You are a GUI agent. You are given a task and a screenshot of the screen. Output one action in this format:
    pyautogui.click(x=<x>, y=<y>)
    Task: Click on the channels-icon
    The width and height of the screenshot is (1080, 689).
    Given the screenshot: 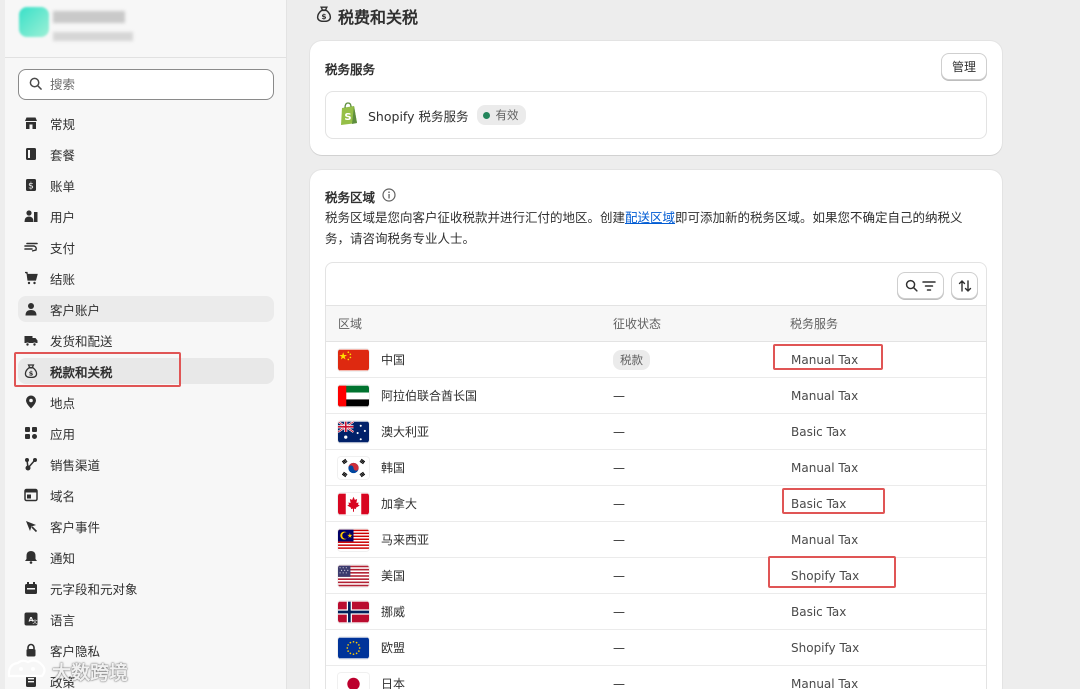 What is the action you would take?
    pyautogui.click(x=31, y=464)
    